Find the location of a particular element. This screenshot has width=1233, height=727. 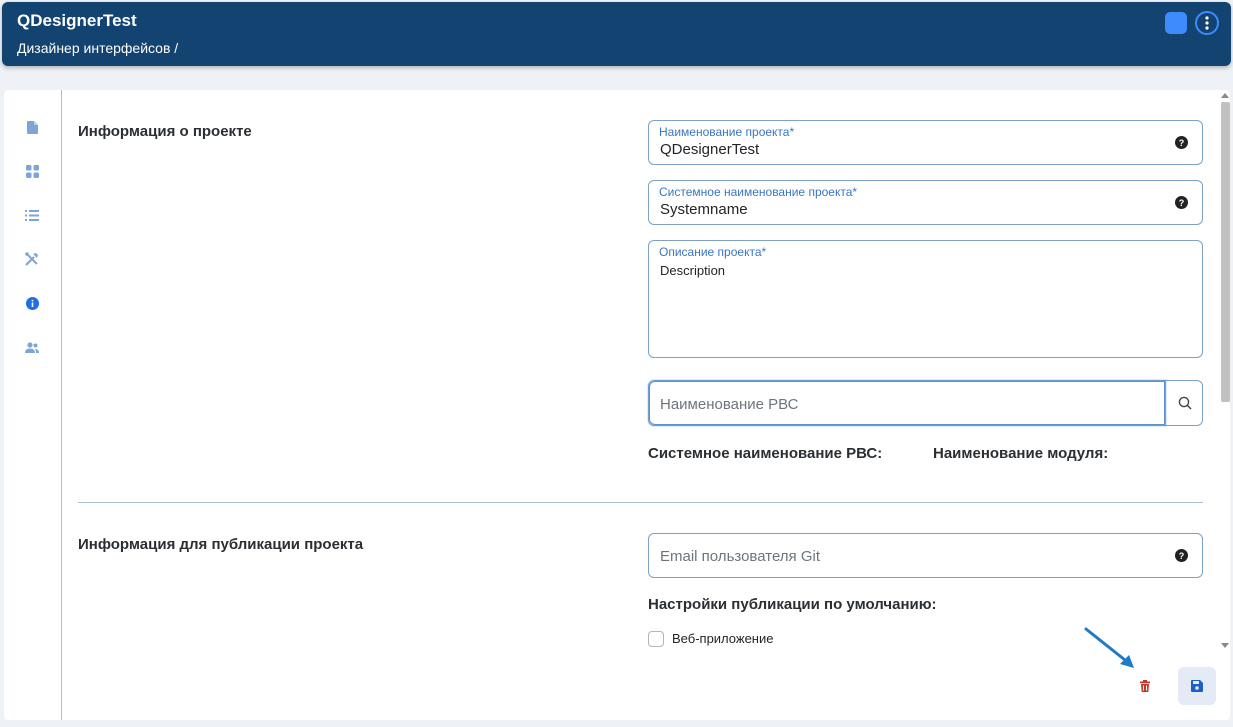

search-icon is located at coordinates (1185, 403).